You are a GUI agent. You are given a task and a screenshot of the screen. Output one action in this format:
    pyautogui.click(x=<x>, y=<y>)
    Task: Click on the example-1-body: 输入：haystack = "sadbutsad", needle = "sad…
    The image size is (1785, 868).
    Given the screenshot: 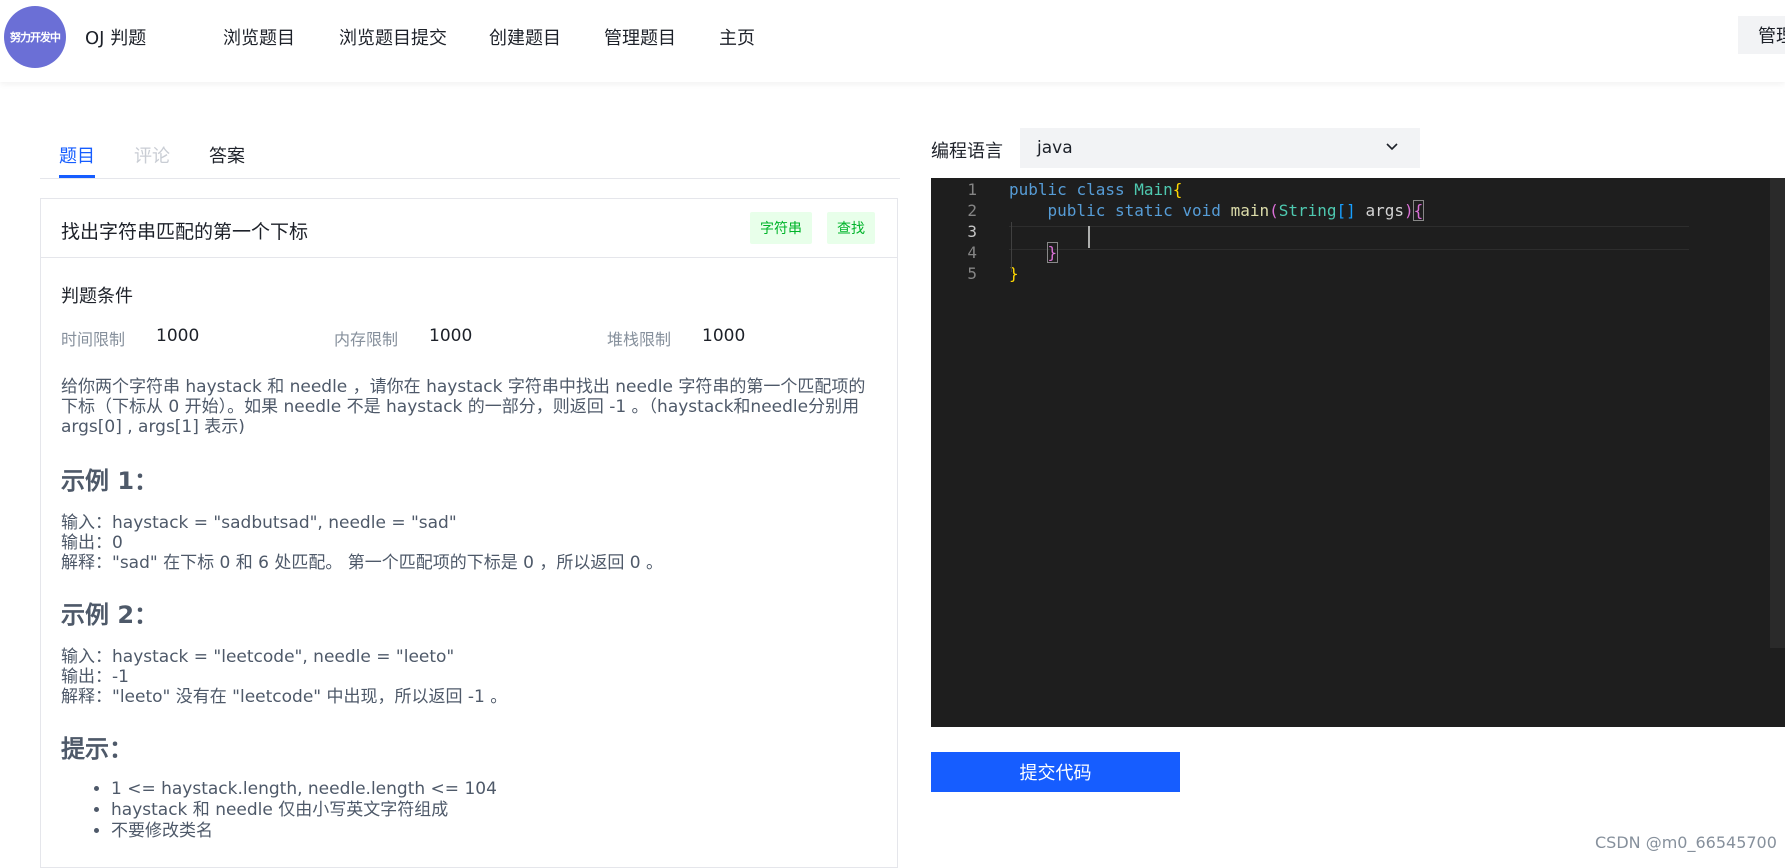 What is the action you would take?
    pyautogui.click(x=362, y=543)
    